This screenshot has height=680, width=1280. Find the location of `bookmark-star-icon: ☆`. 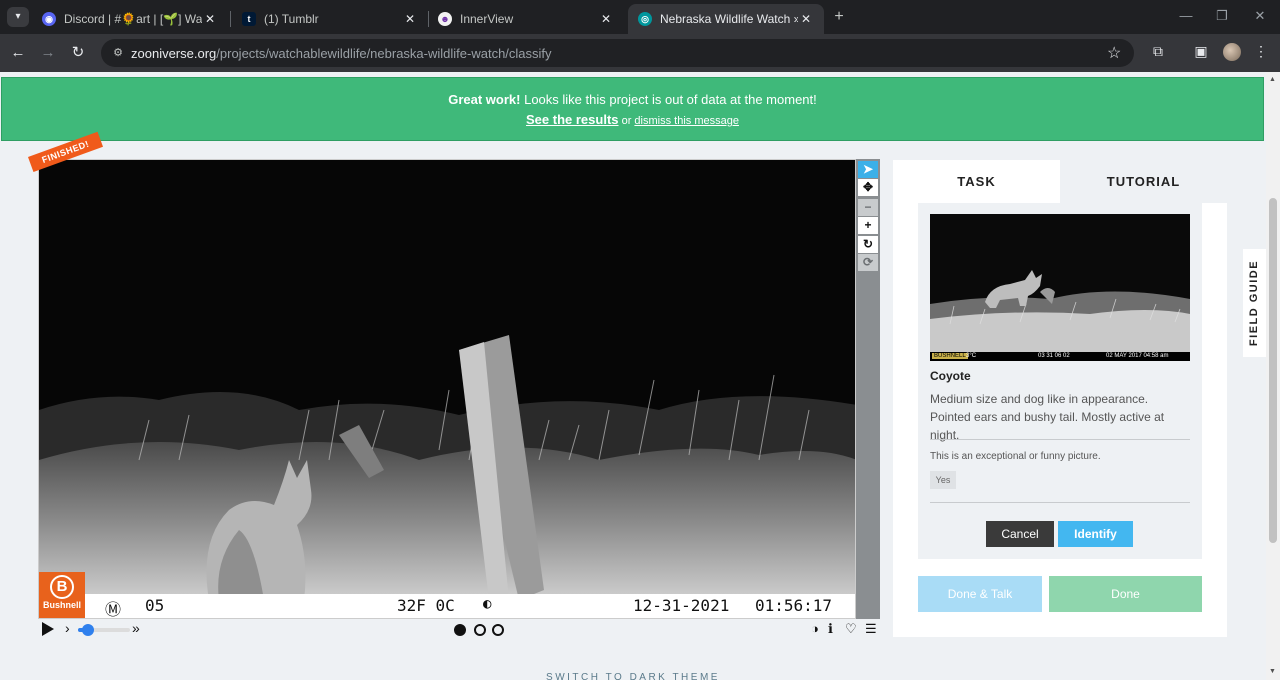

bookmark-star-icon: ☆ is located at coordinates (1114, 53).